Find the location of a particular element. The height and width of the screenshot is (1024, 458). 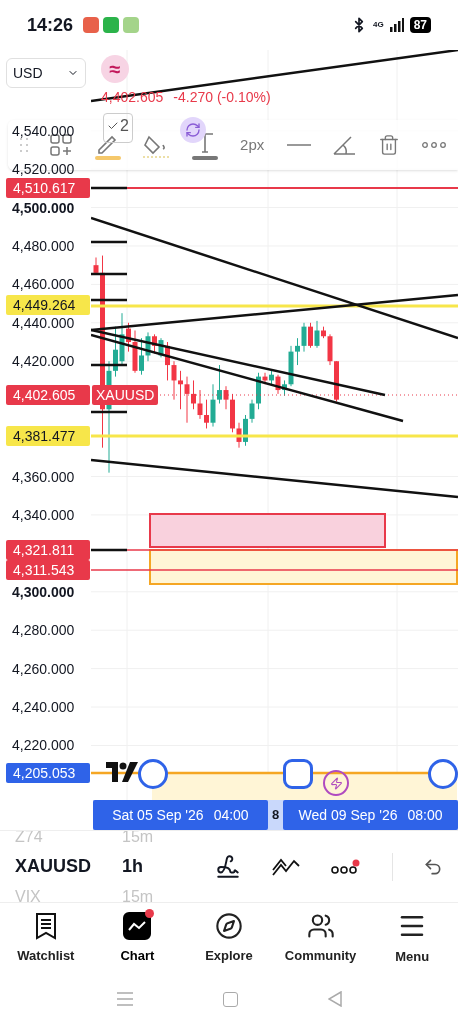

badge-text: 2 is located at coordinates (124, 126).